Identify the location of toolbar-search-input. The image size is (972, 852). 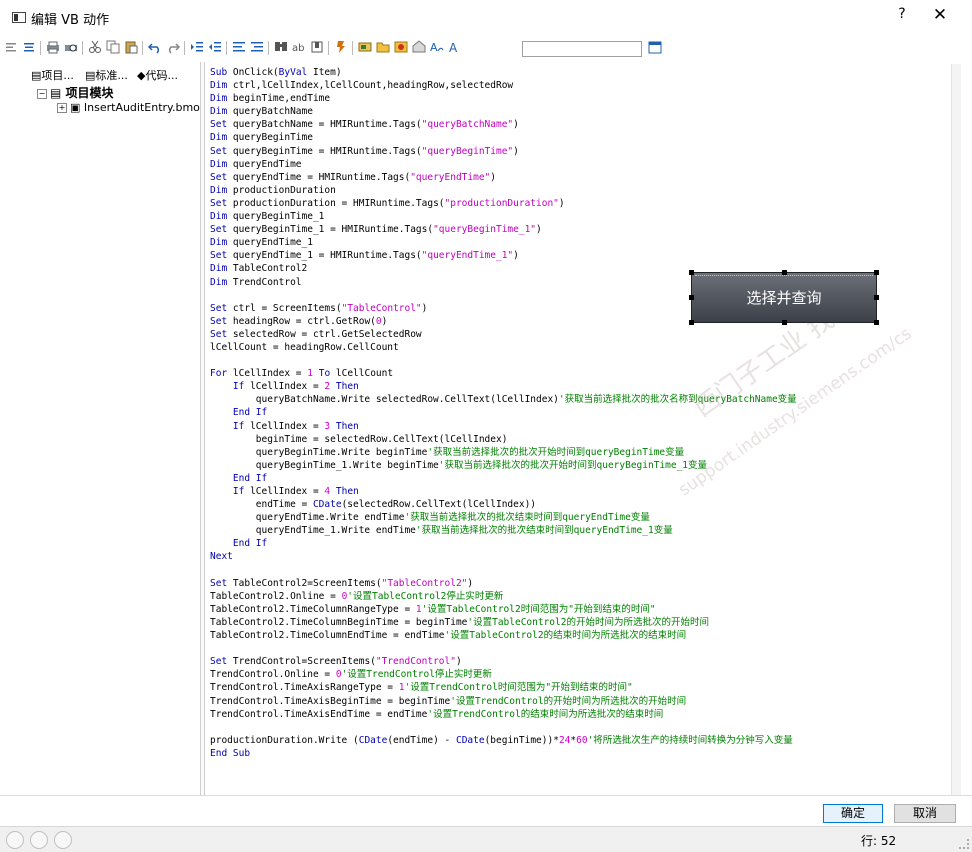
(582, 49).